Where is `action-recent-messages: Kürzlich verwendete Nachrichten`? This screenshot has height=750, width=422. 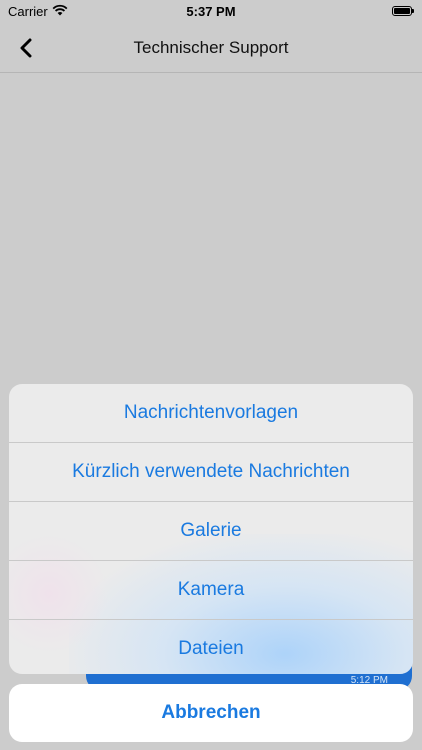 action-recent-messages: Kürzlich verwendete Nachrichten is located at coordinates (211, 472).